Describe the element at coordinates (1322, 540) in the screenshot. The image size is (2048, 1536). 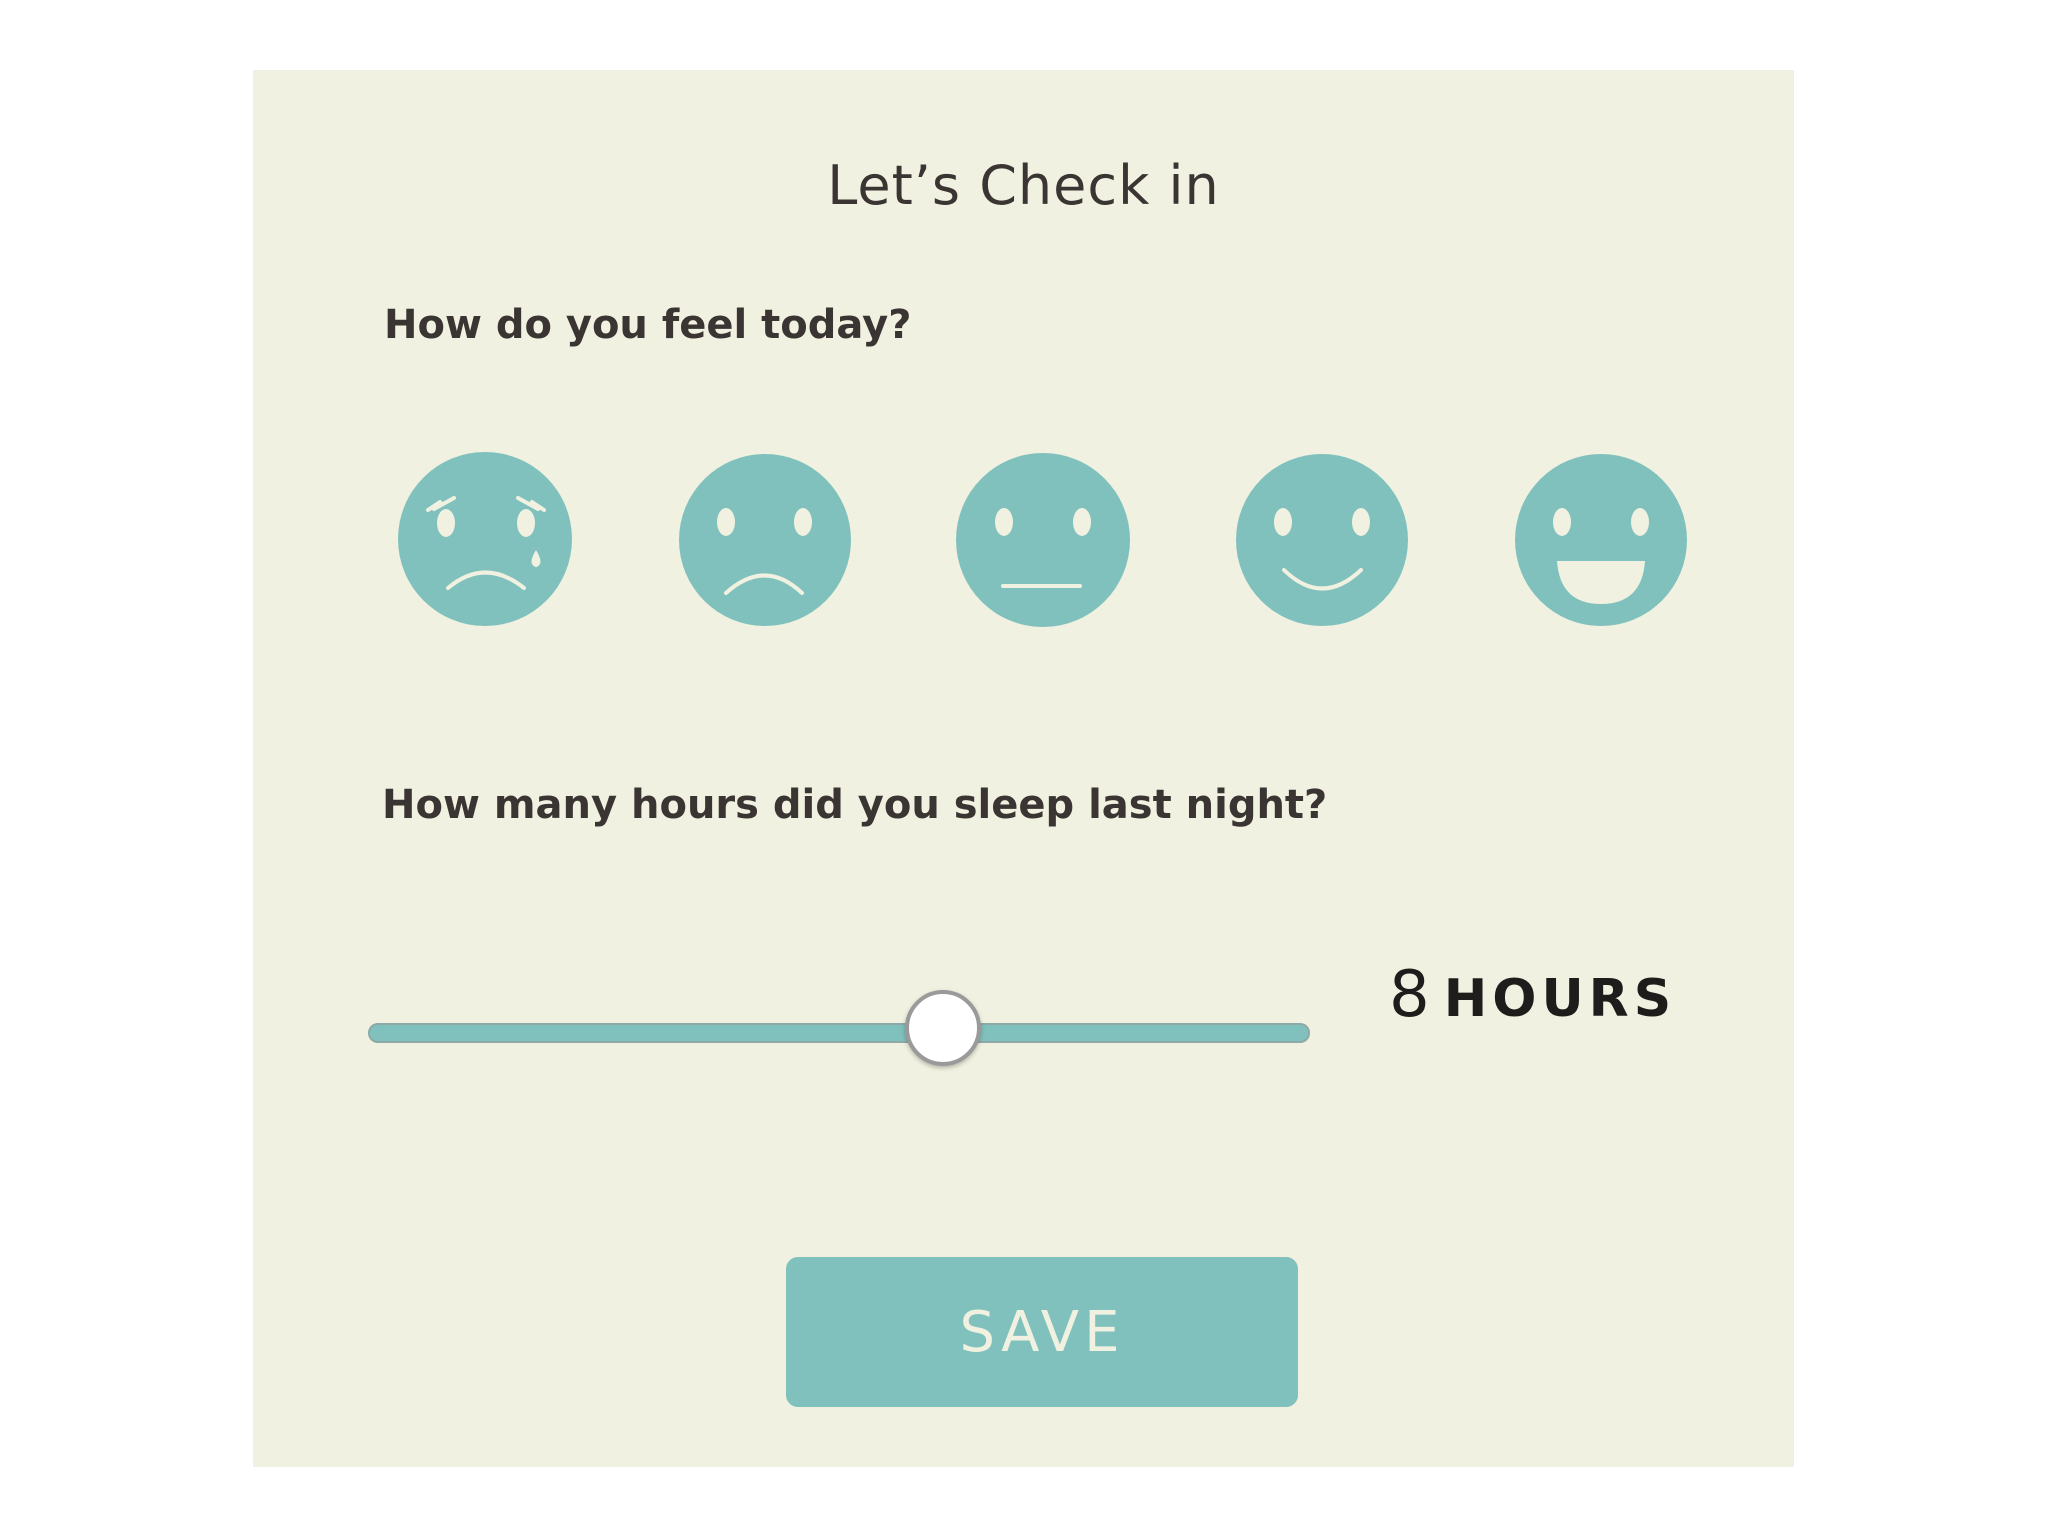
I see `smiling-face-icon` at that location.